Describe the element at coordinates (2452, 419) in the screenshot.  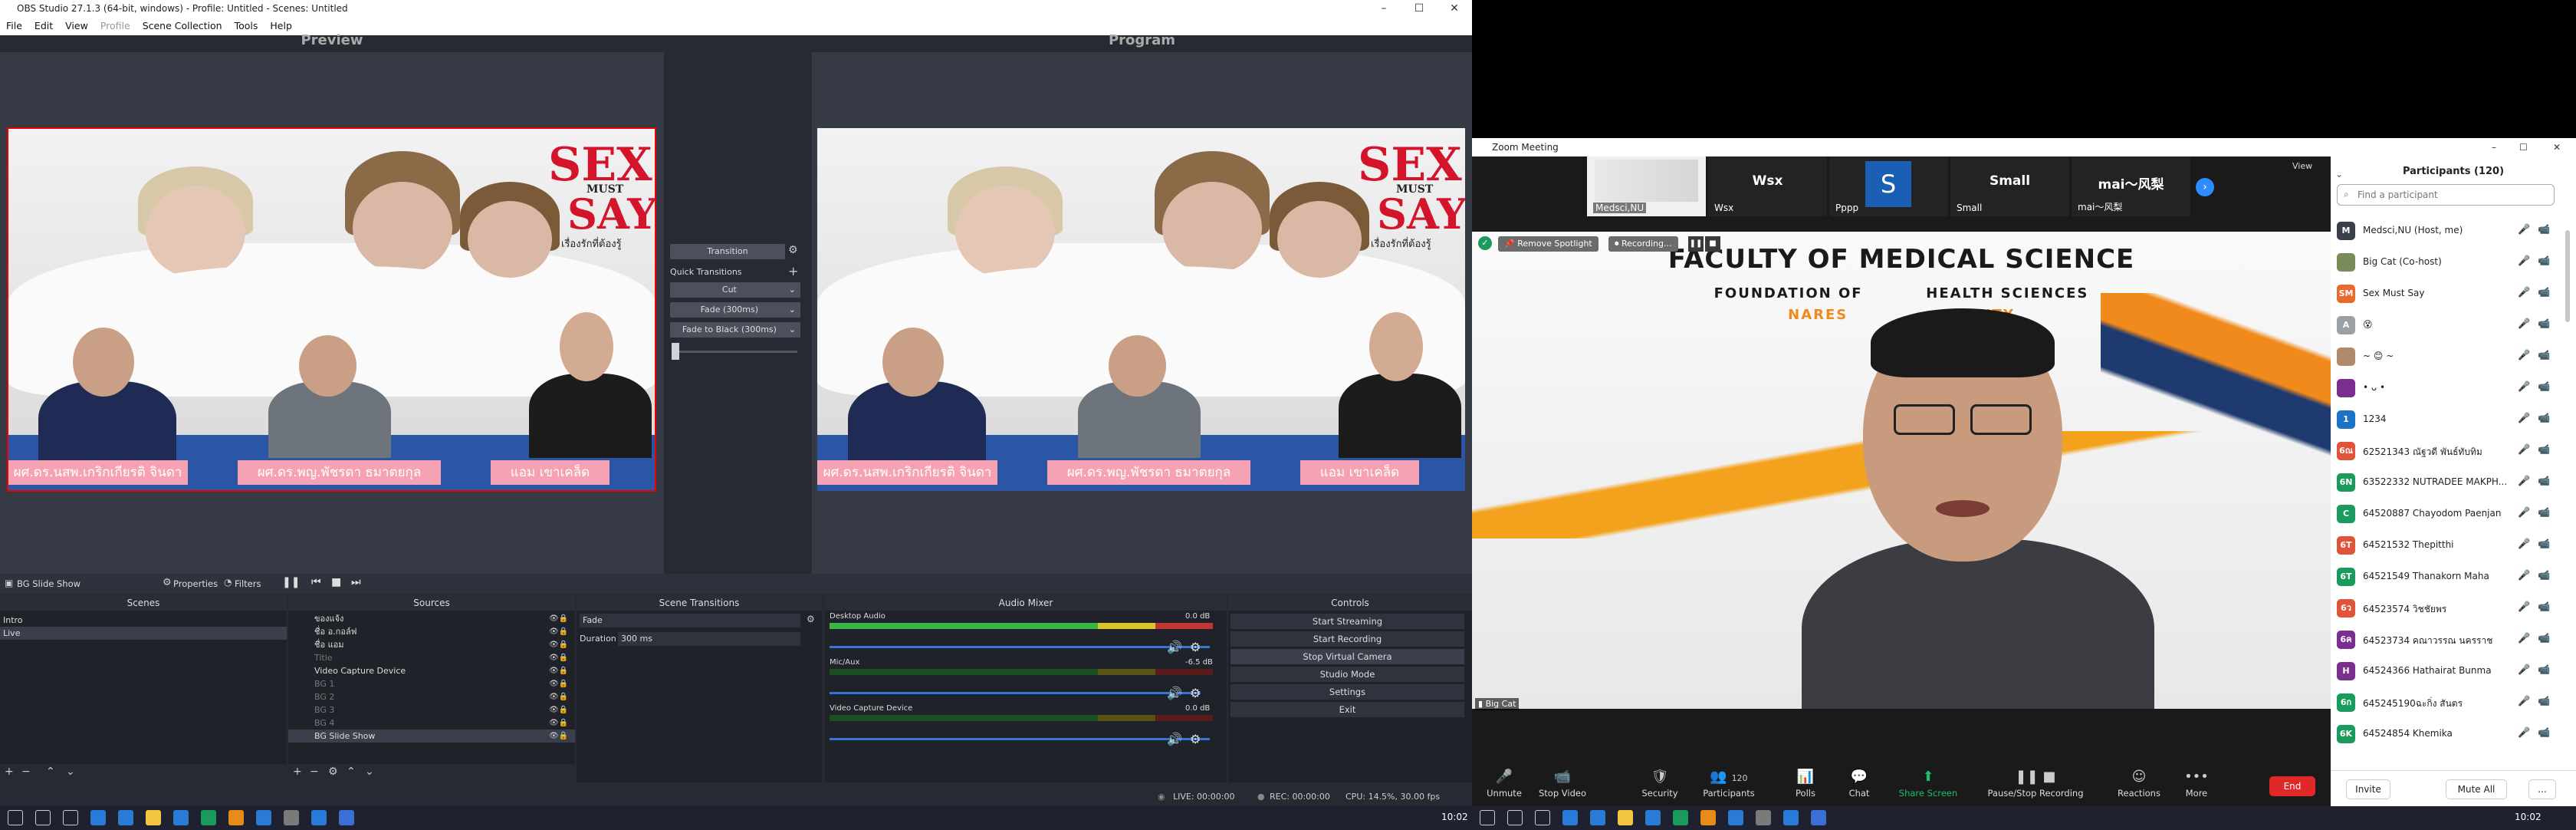
I see `participant-row: 1 1234 🎤 📹` at that location.